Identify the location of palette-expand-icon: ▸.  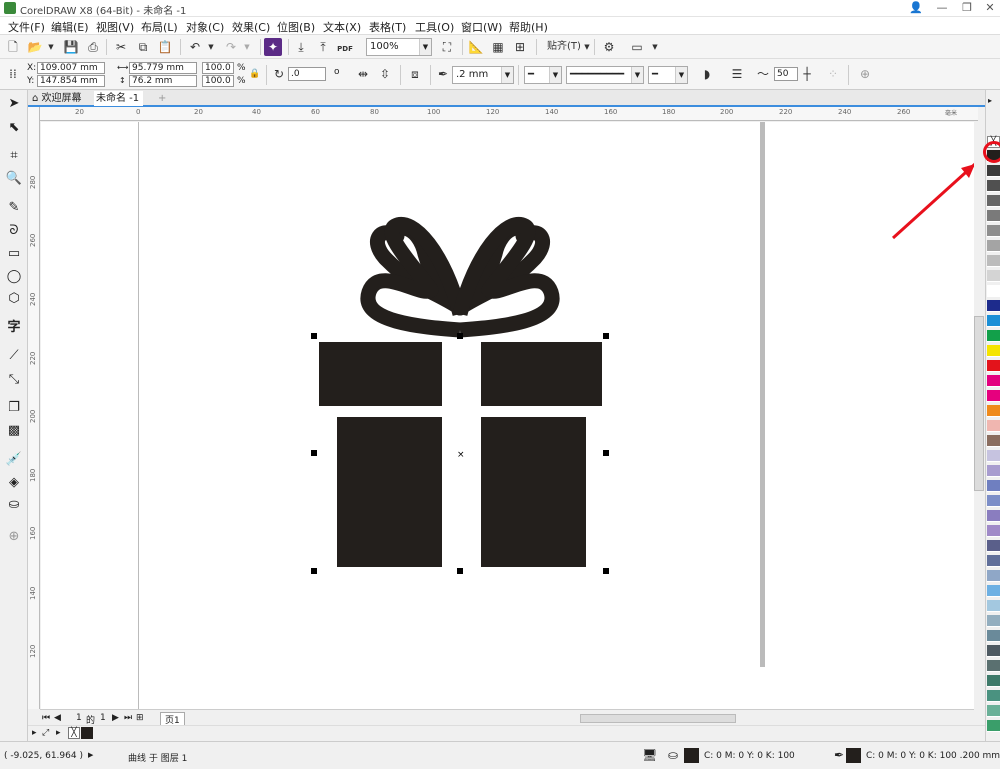
(990, 100).